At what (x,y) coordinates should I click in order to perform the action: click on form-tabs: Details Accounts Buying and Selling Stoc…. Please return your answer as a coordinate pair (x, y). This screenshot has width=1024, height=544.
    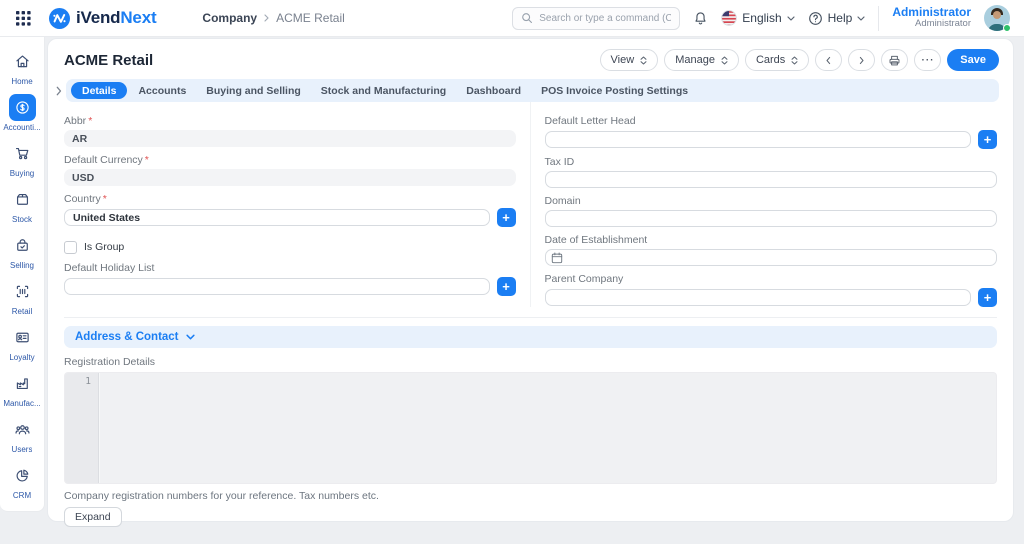
    Looking at the image, I should click on (532, 90).